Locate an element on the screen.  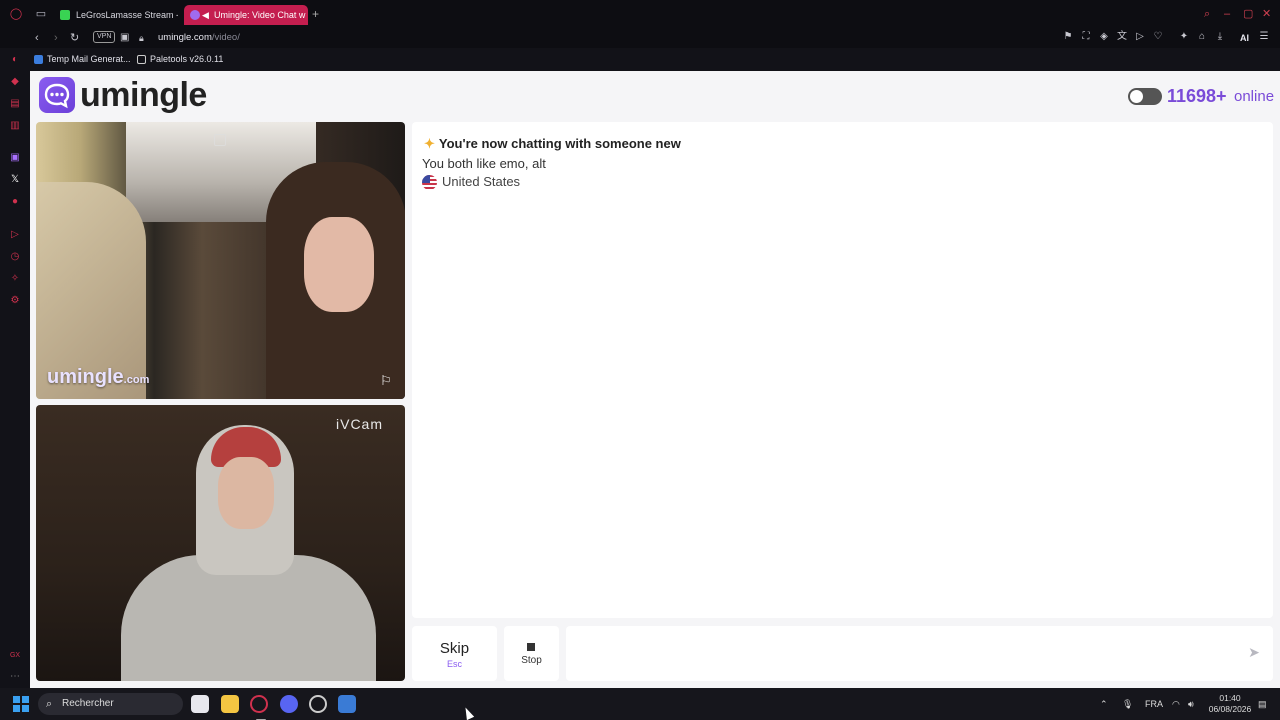
x-twitter-icon: 𝕏 is located at coordinates (15, 180).